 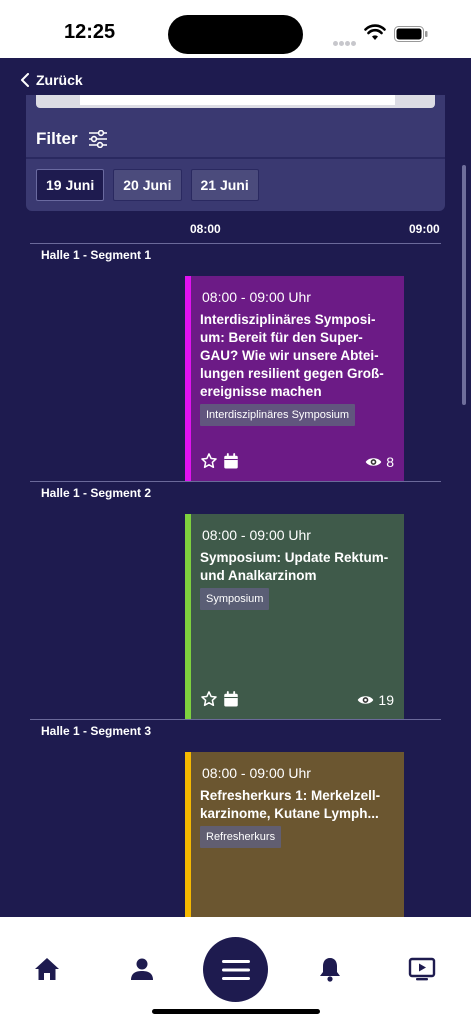 I want to click on event-views: 8, so click(x=379, y=462).